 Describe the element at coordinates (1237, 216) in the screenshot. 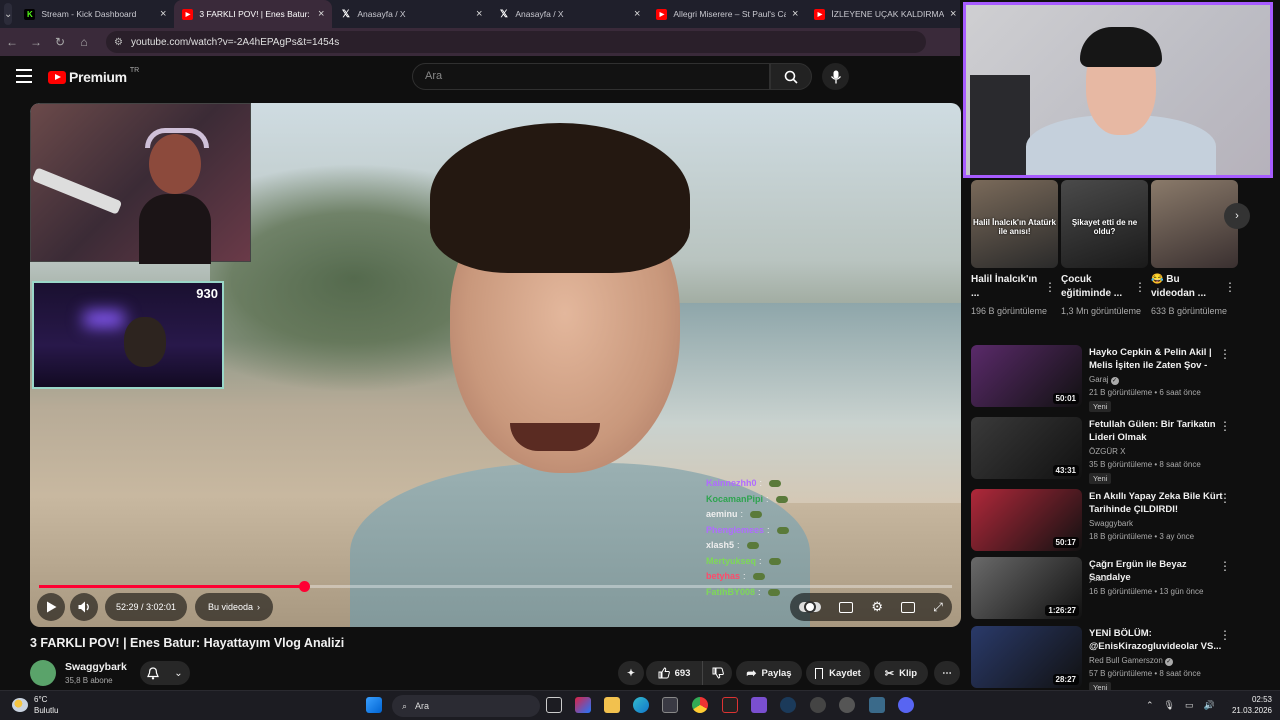

I see `shorts-next-button: ›` at that location.